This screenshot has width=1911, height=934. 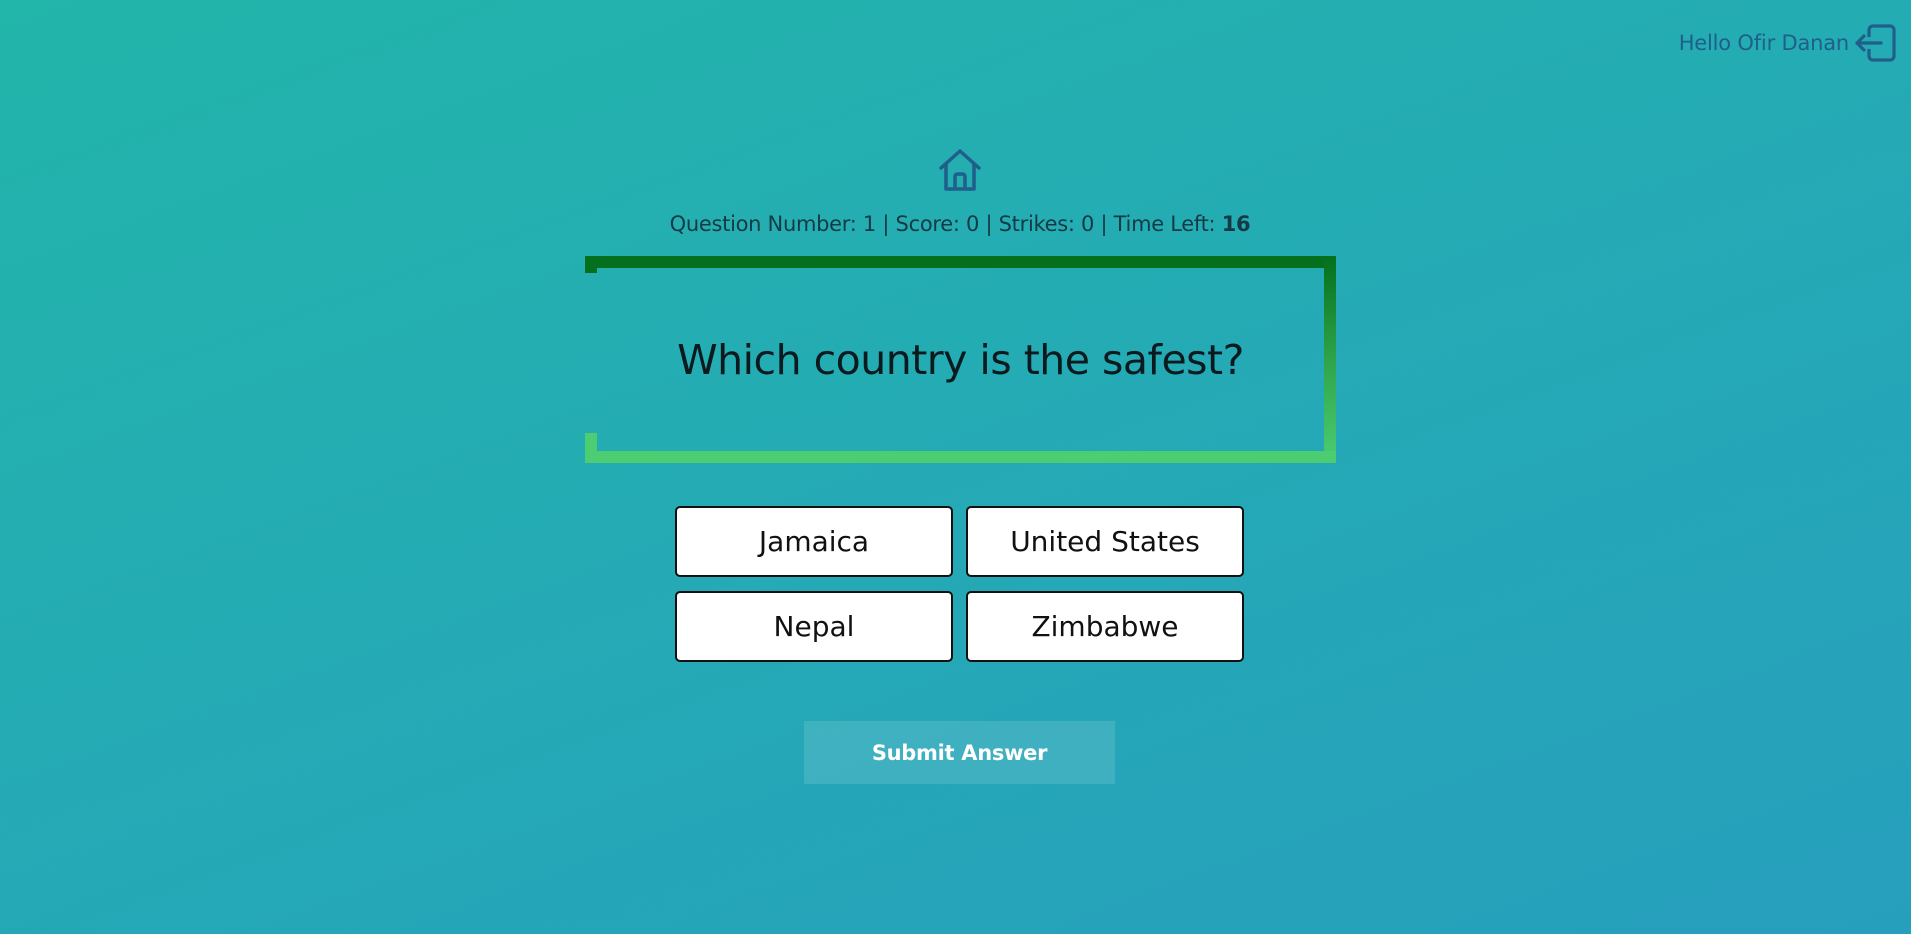 I want to click on user-bar: Hello Ofir Danan, so click(x=1789, y=43).